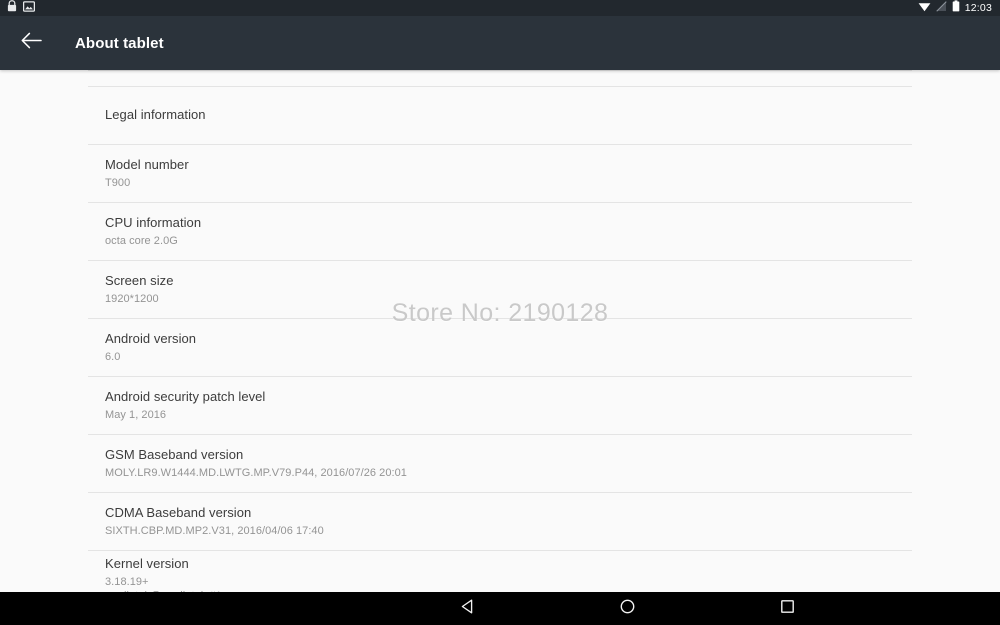 The height and width of the screenshot is (625, 1000). Describe the element at coordinates (141, 240) in the screenshot. I see `list-item-subtitle: octa core 2.0G` at that location.